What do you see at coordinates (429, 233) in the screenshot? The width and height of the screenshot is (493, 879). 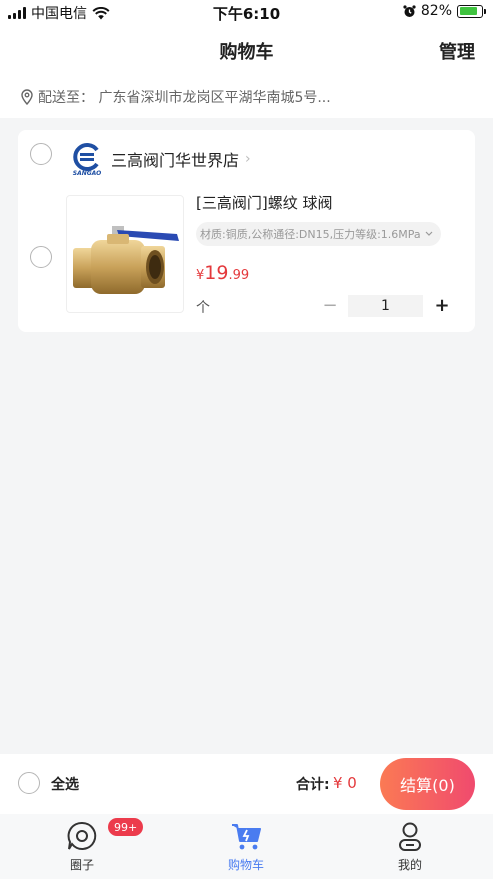 I see `chevron-down-icon` at bounding box center [429, 233].